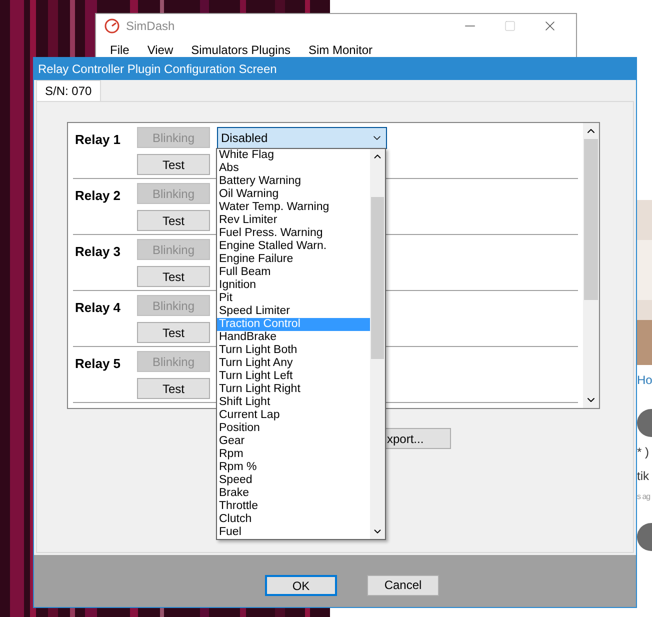 This screenshot has height=617, width=652. What do you see at coordinates (293, 506) in the screenshot?
I see `dropdown-option: Throttle` at bounding box center [293, 506].